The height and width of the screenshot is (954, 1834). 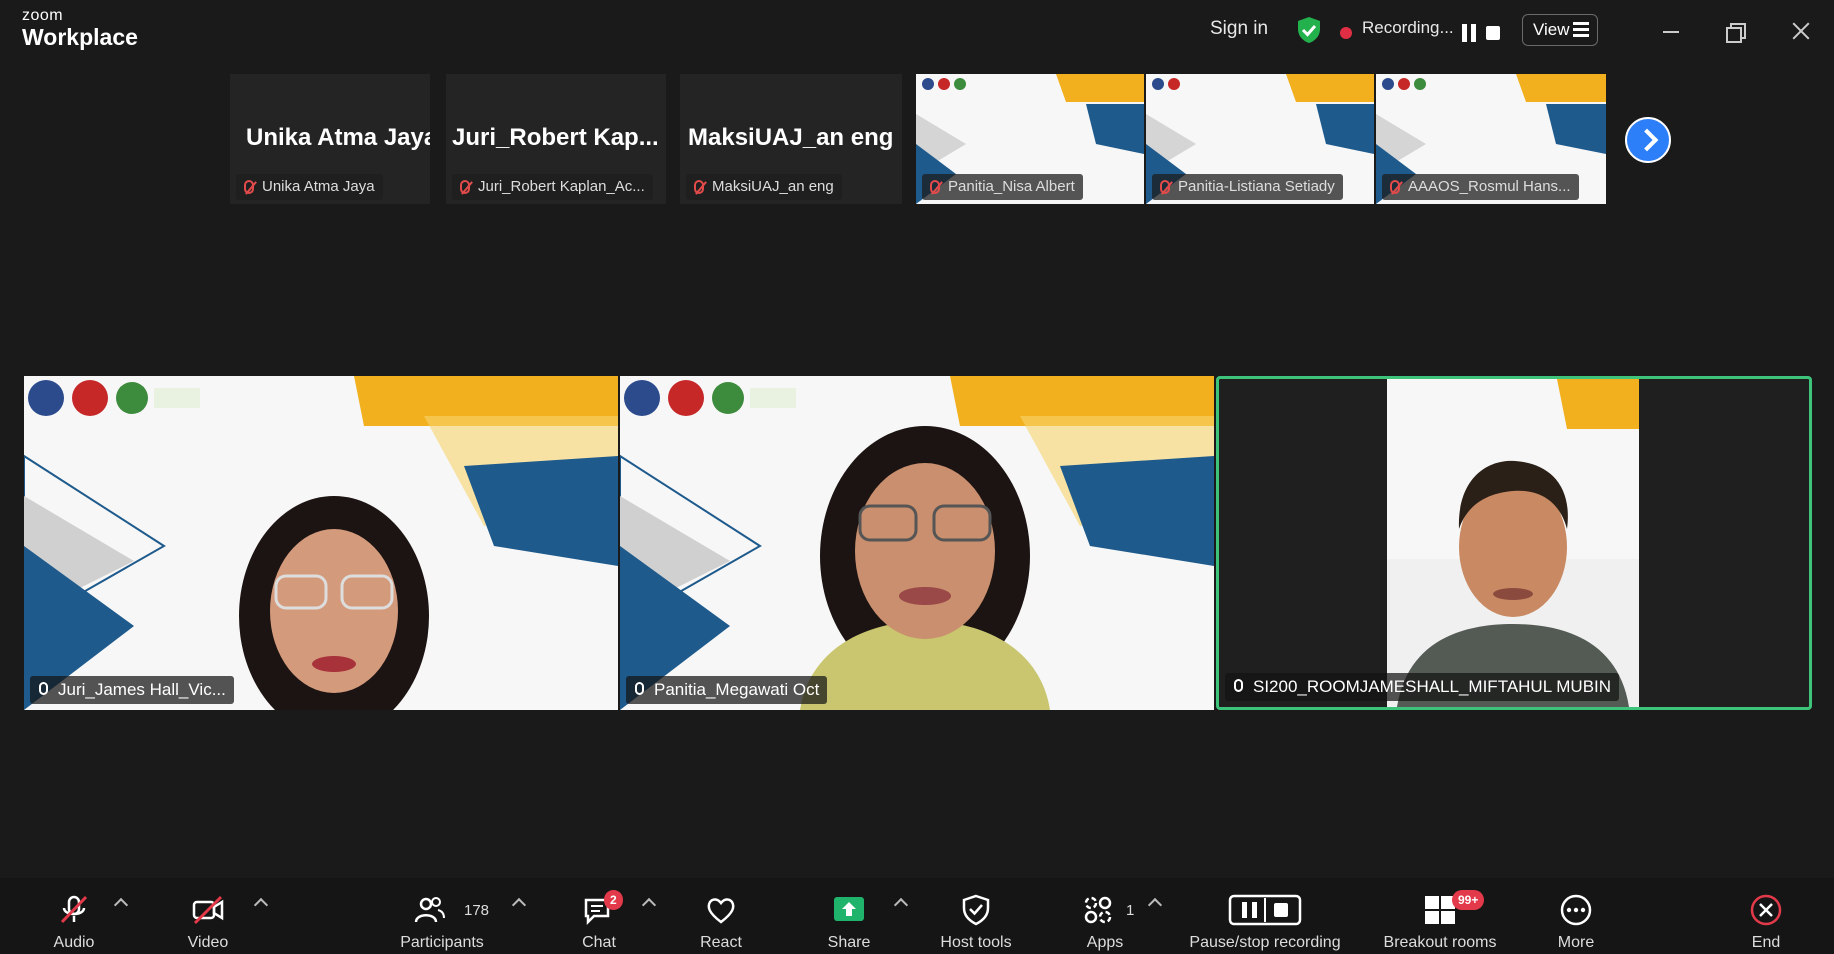 What do you see at coordinates (1239, 29) in the screenshot?
I see `sign-in-link: Sign in` at bounding box center [1239, 29].